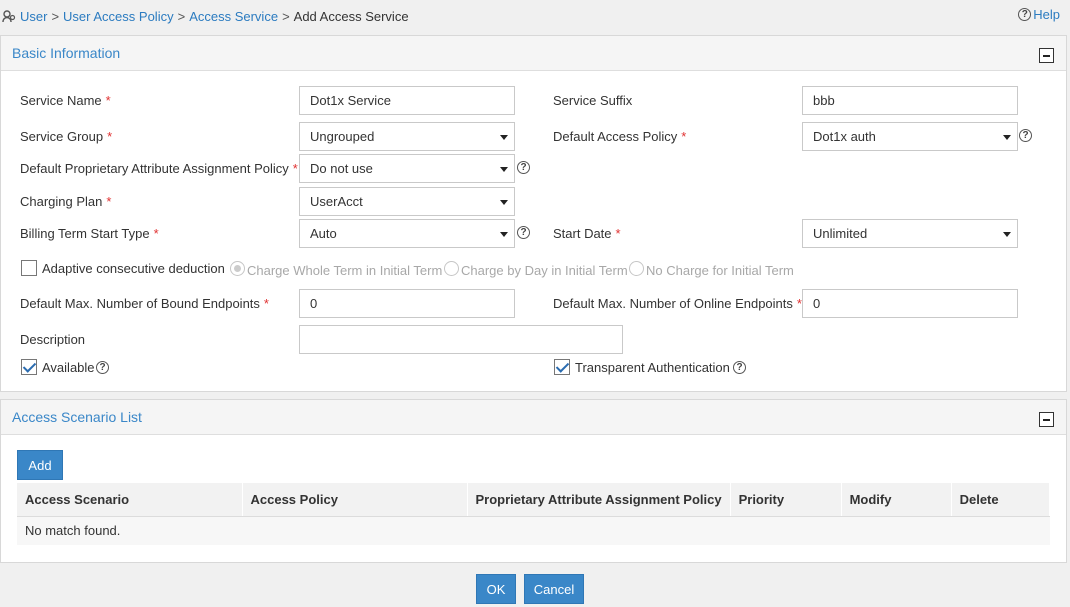 Image resolution: width=1070 pixels, height=607 pixels. What do you see at coordinates (652, 367) in the screenshot?
I see `transparent-auth-label: Transparent Authentication` at bounding box center [652, 367].